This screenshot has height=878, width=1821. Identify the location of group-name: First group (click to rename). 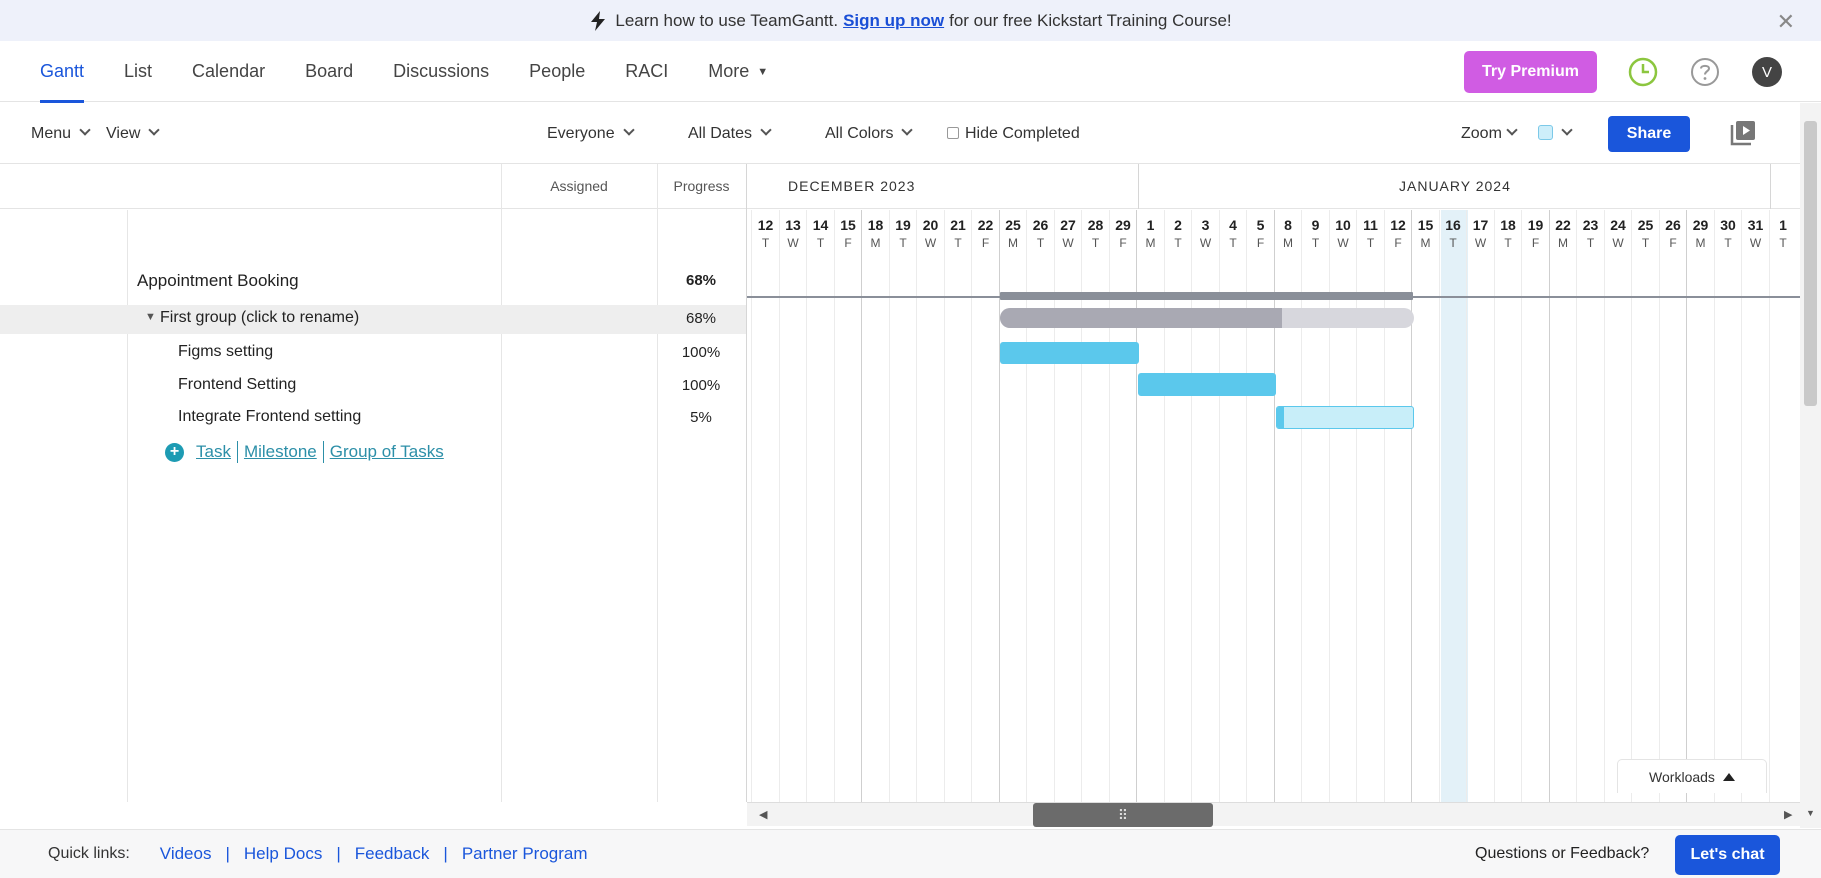
(259, 318).